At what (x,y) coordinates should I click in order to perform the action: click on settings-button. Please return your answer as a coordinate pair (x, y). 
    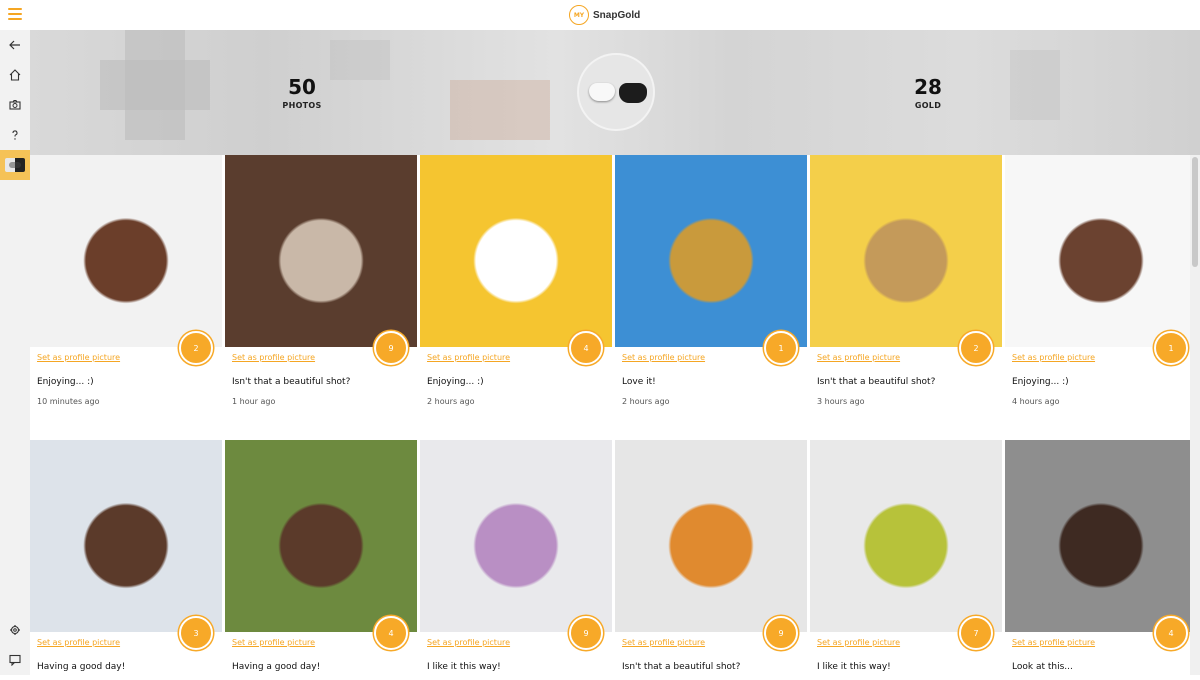
    Looking at the image, I should click on (15, 630).